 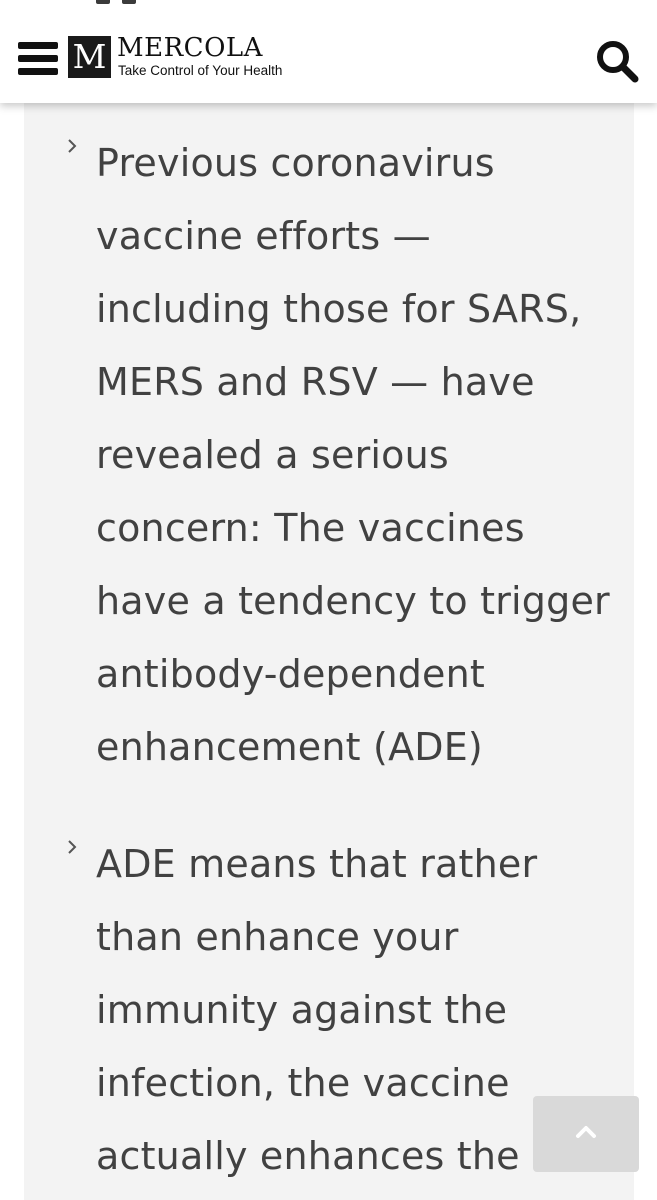 I want to click on search-button, so click(x=617, y=61).